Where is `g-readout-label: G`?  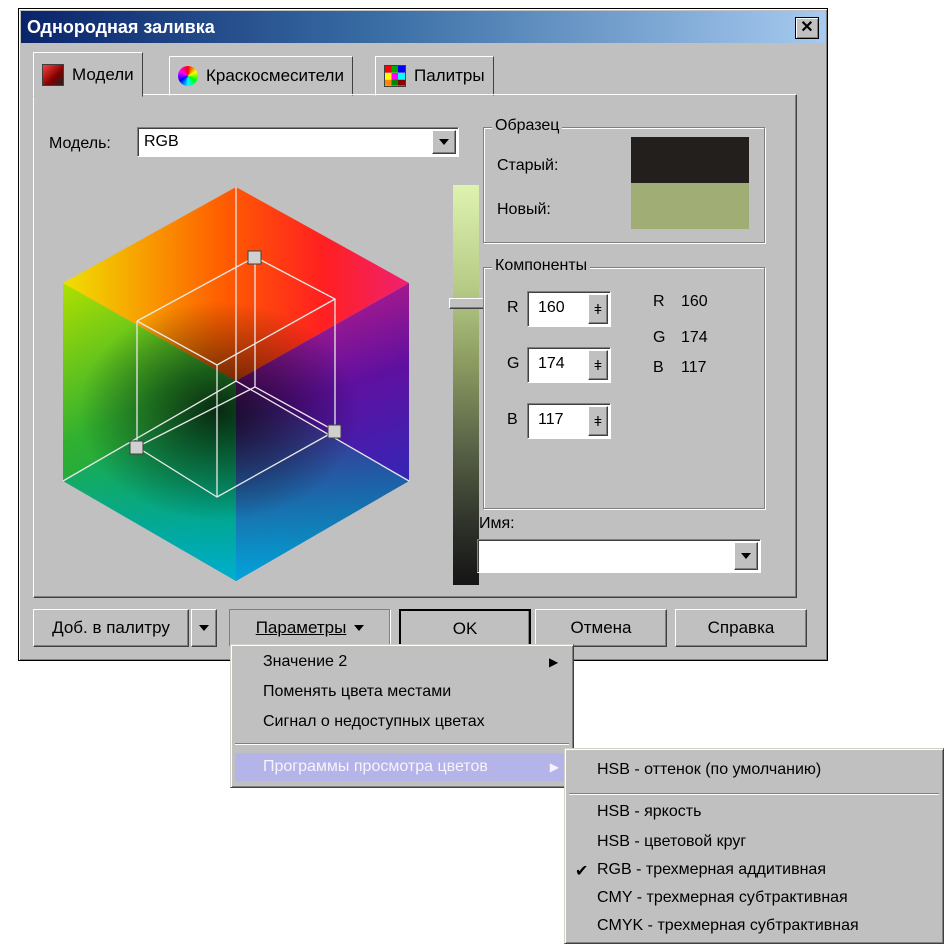 g-readout-label: G is located at coordinates (659, 337).